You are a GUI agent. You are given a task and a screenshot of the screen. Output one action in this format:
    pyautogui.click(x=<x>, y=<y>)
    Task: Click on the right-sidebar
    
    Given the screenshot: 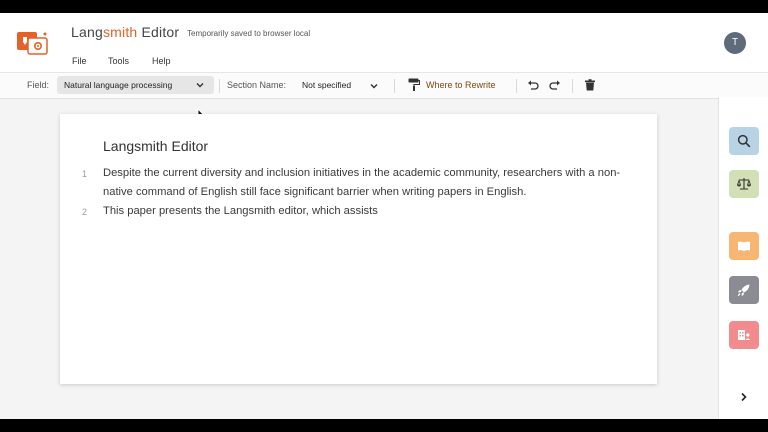 What is the action you would take?
    pyautogui.click(x=743, y=258)
    